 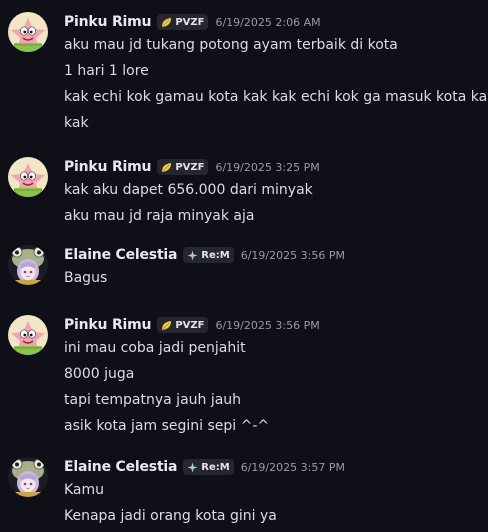 I want to click on message-line: aku mau jd raja minyak aja, so click(x=159, y=216).